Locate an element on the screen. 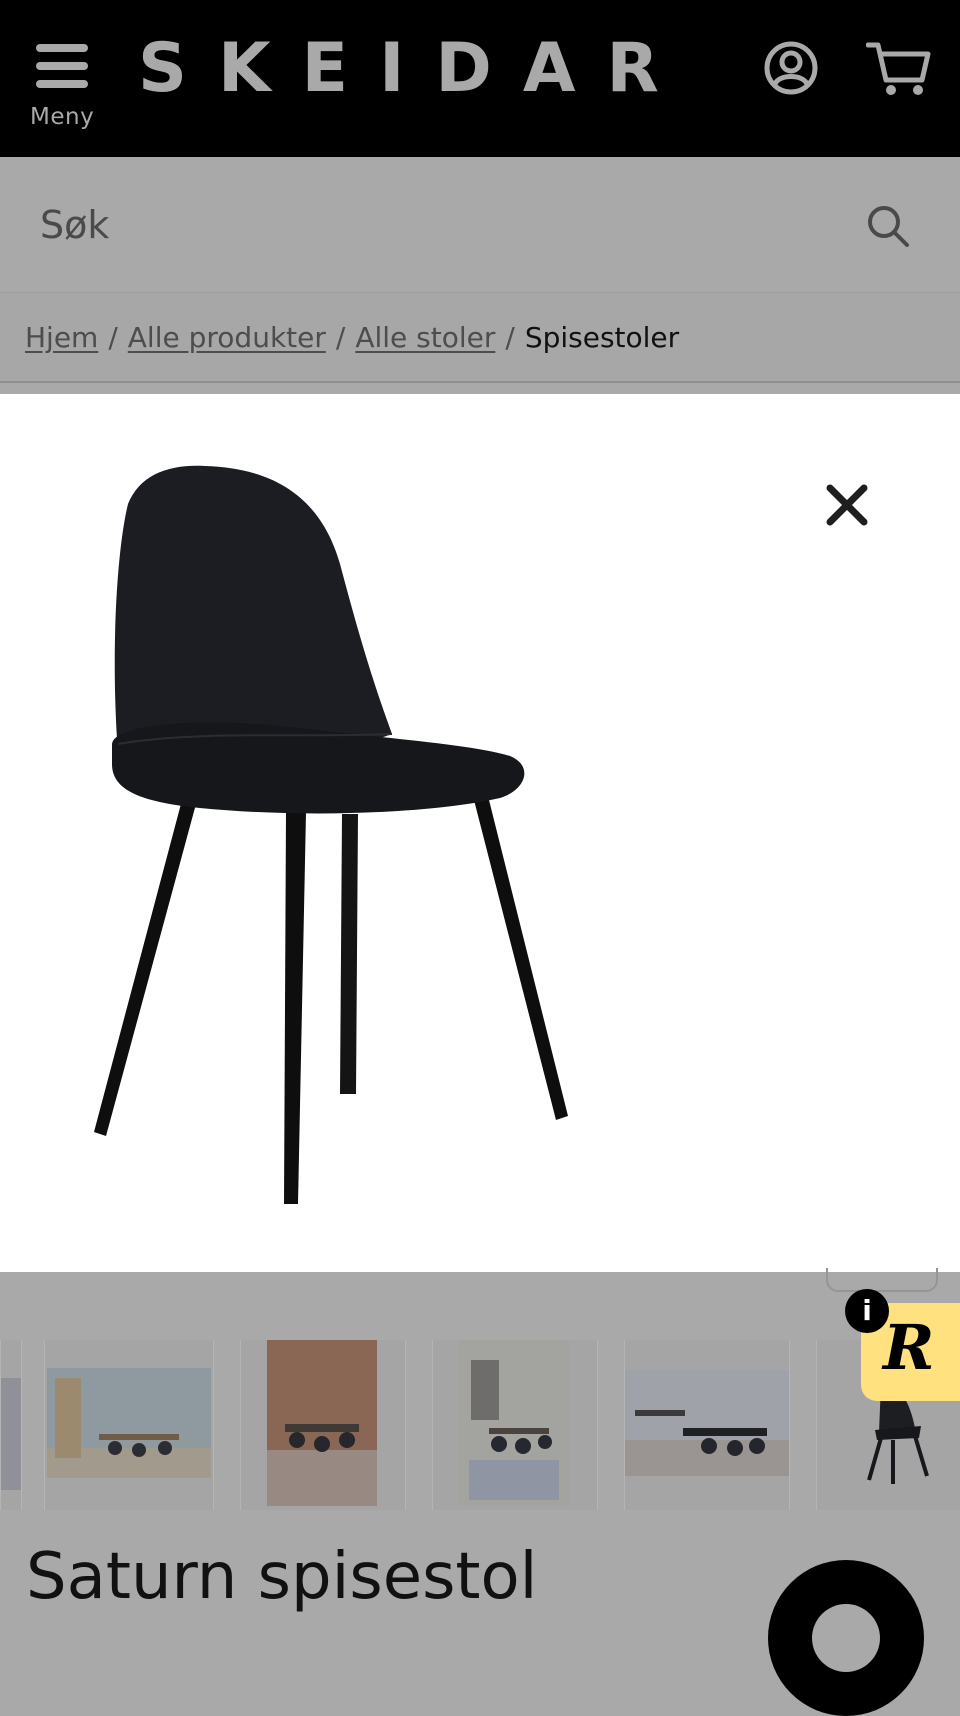 The image size is (960, 1716). thumbnail-strip is located at coordinates (480, 1420).